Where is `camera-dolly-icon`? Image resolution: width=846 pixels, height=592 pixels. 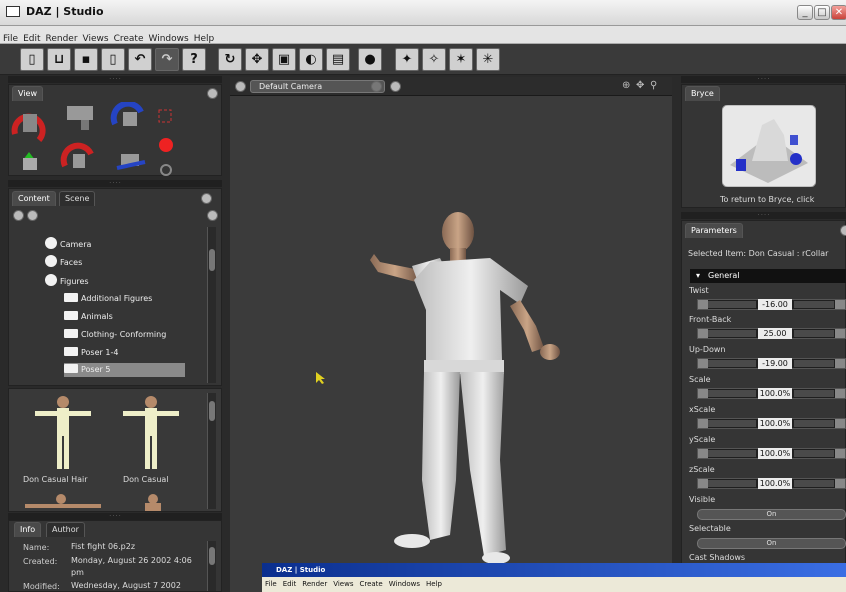 camera-dolly-icon is located at coordinates (80, 118).